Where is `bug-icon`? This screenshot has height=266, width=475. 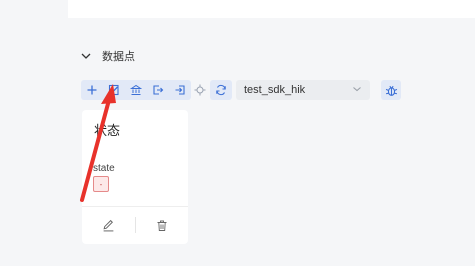 bug-icon is located at coordinates (391, 90).